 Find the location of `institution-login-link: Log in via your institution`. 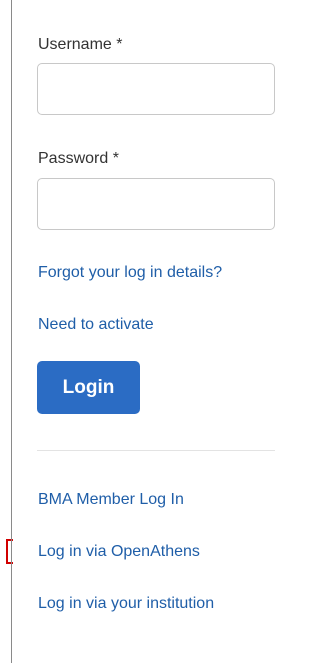

institution-login-link: Log in via your institution is located at coordinates (126, 604).